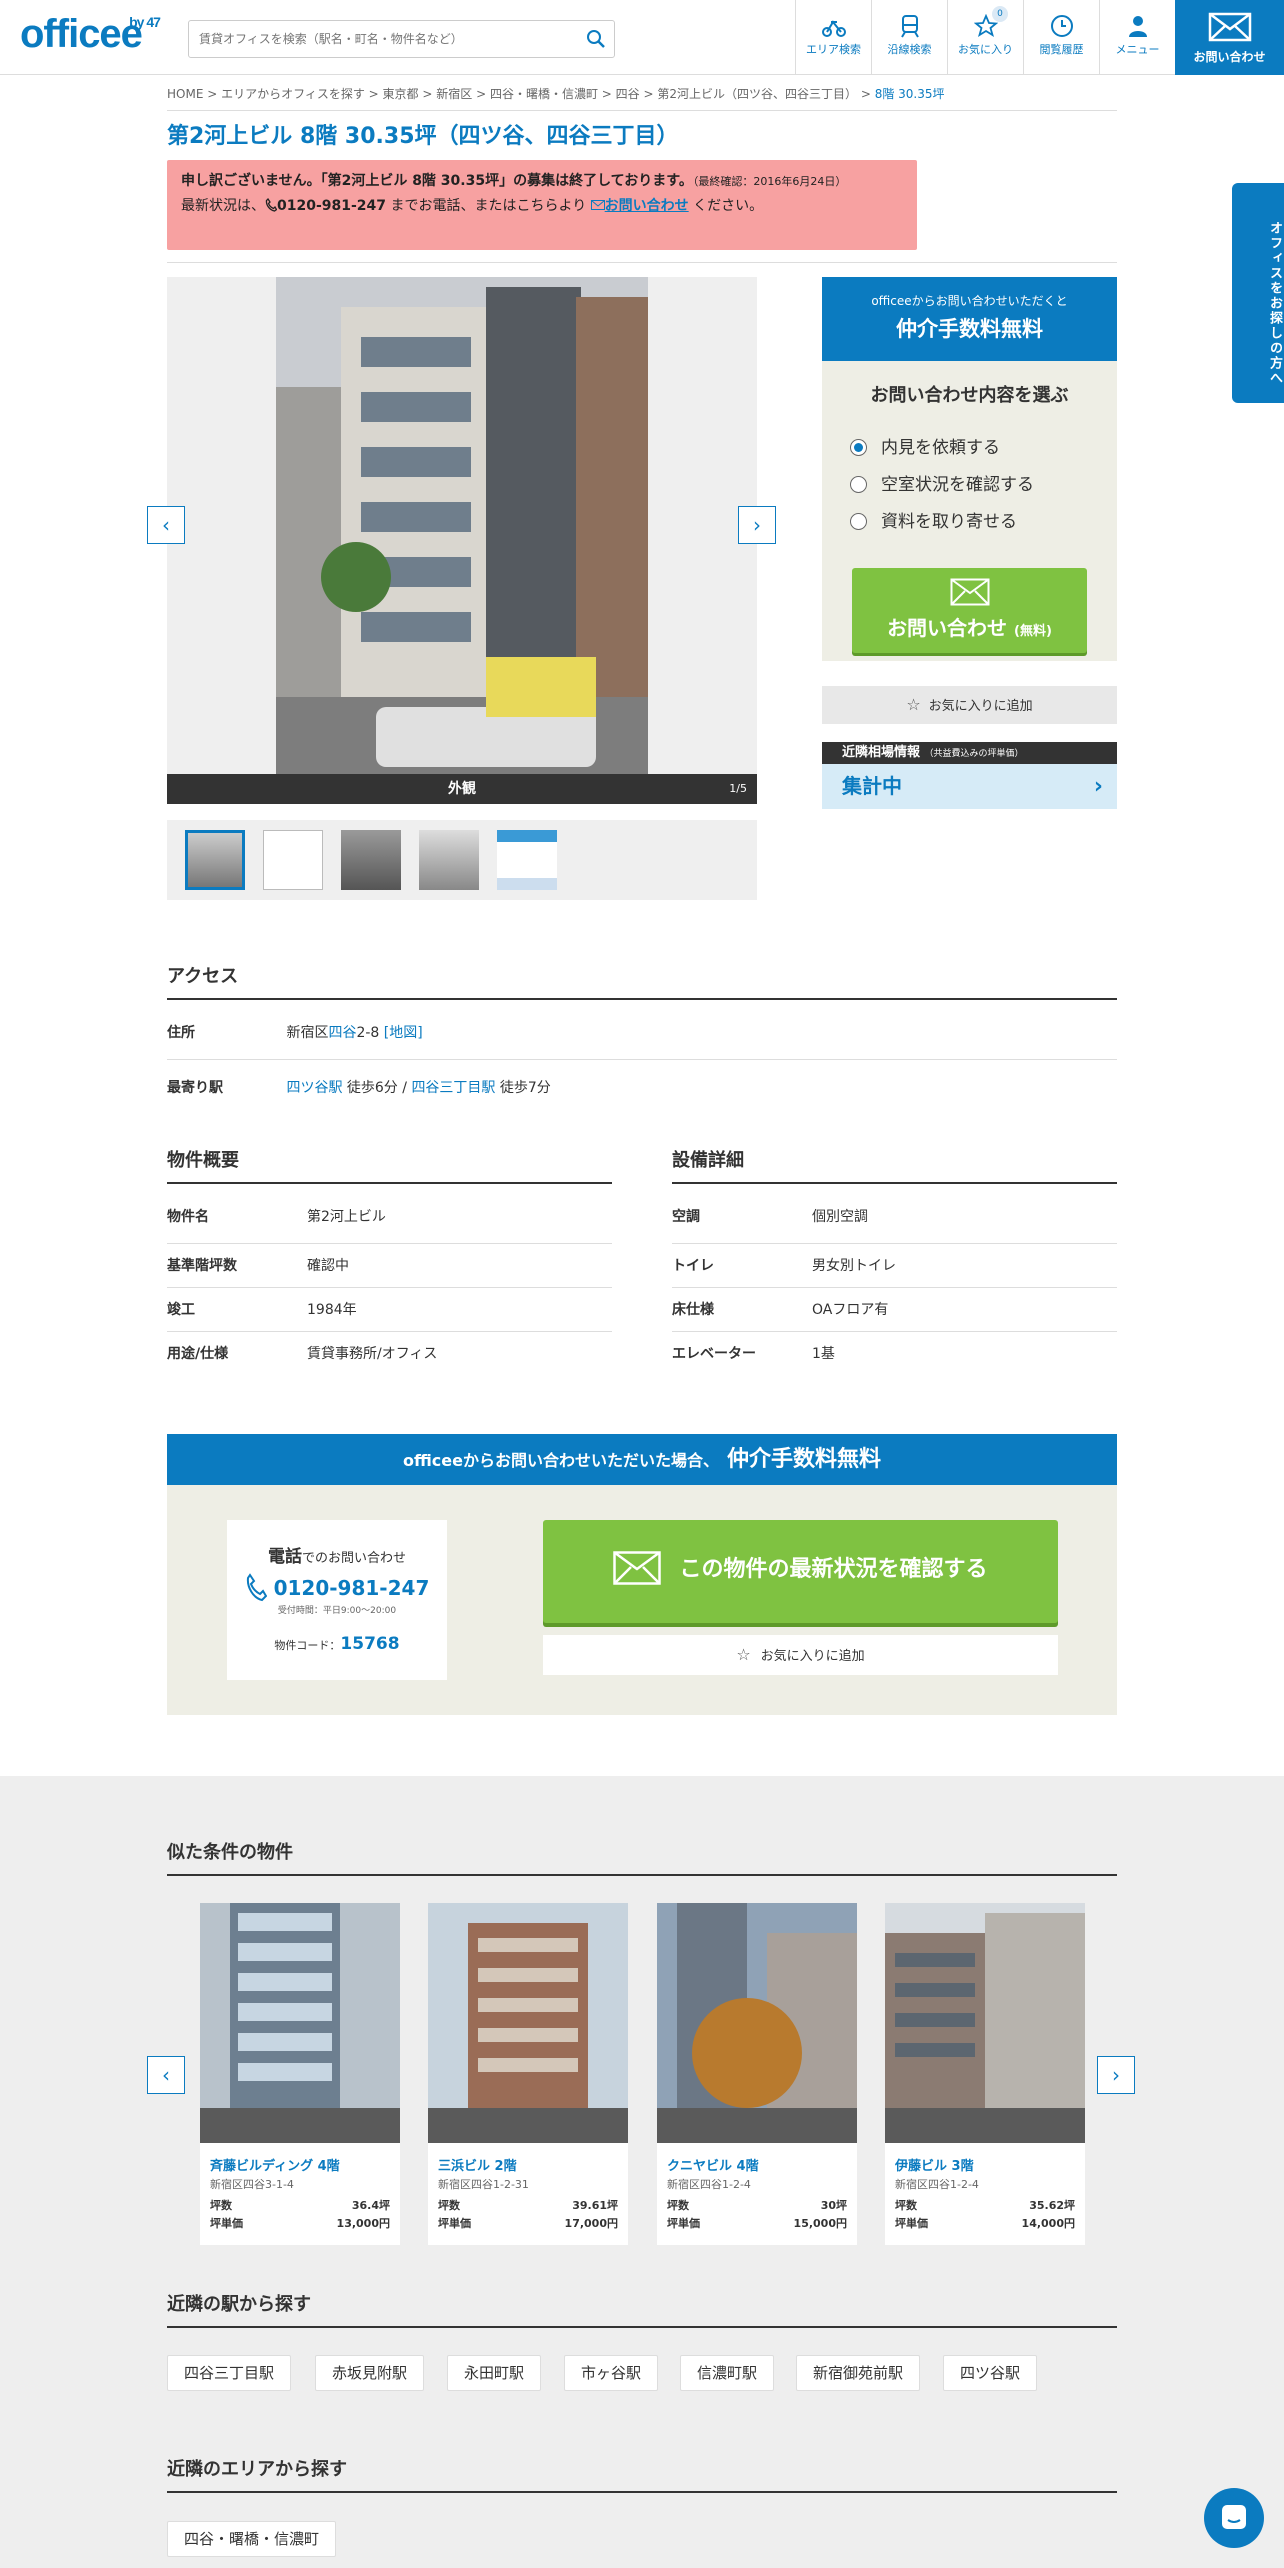  Describe the element at coordinates (925, 445) in the screenshot. I see `radio-viewing: 内見を依頼する` at that location.